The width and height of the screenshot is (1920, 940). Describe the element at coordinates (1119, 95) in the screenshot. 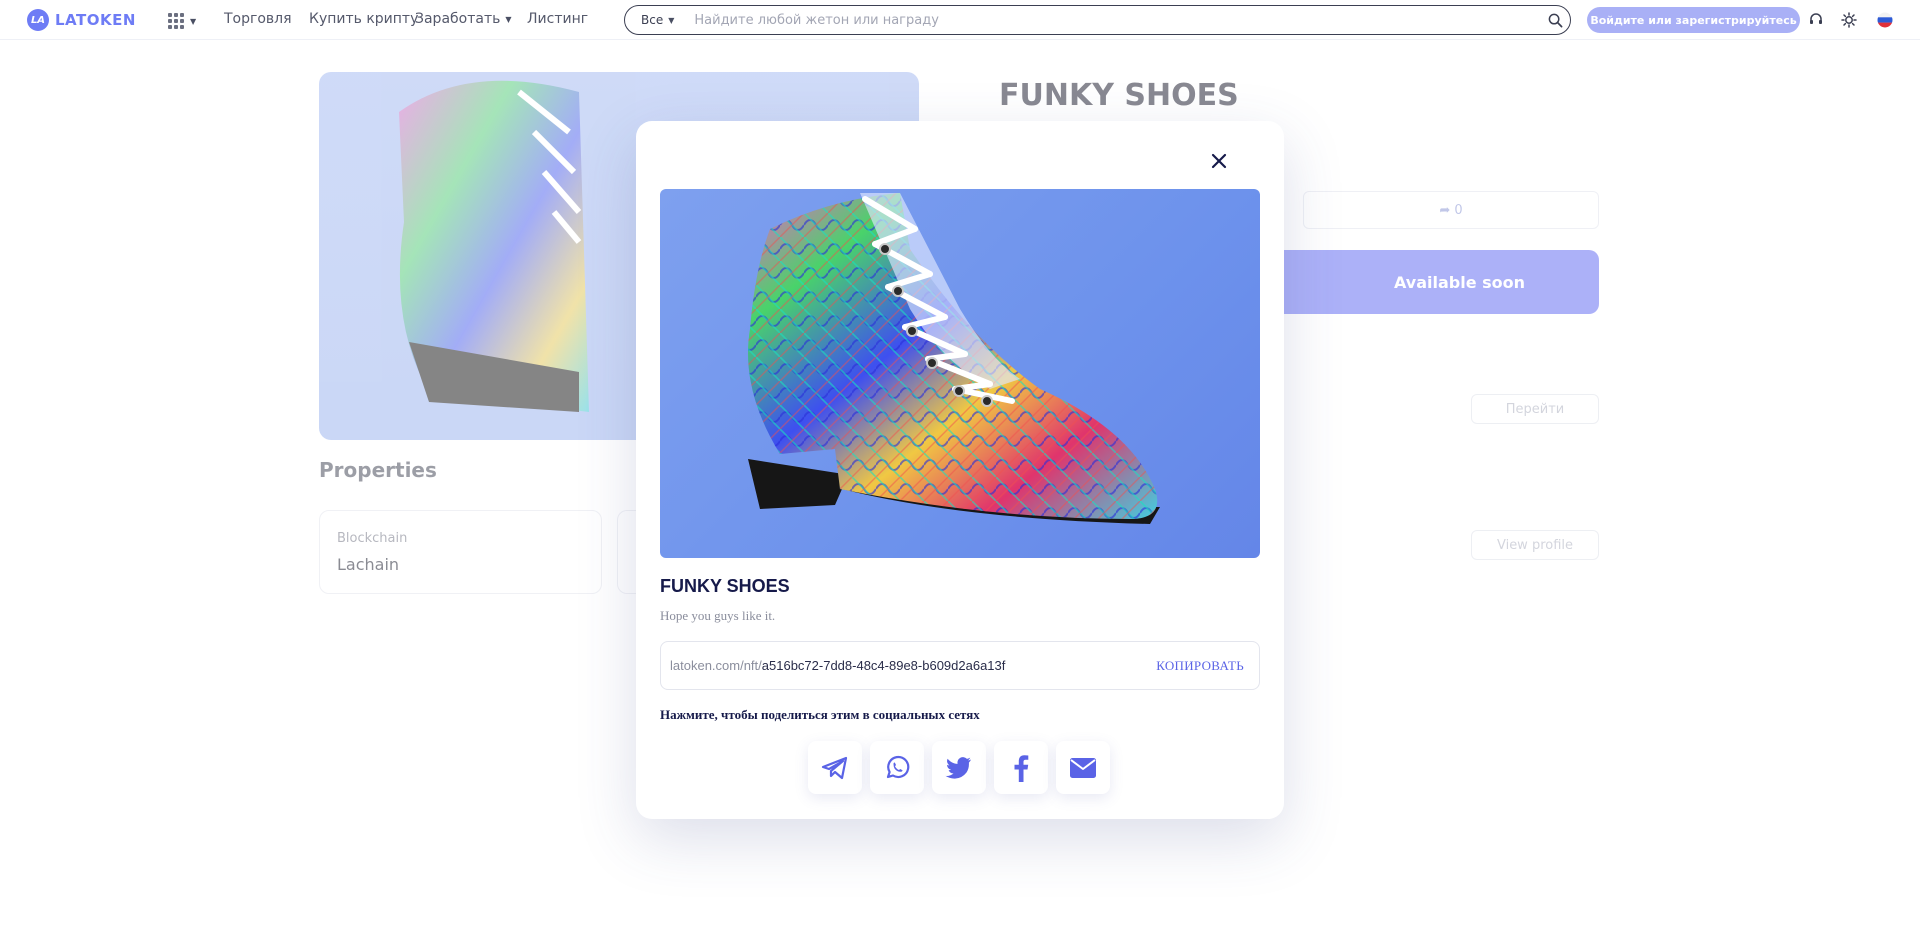

I see `nft-title: FUNKY SHOES` at that location.